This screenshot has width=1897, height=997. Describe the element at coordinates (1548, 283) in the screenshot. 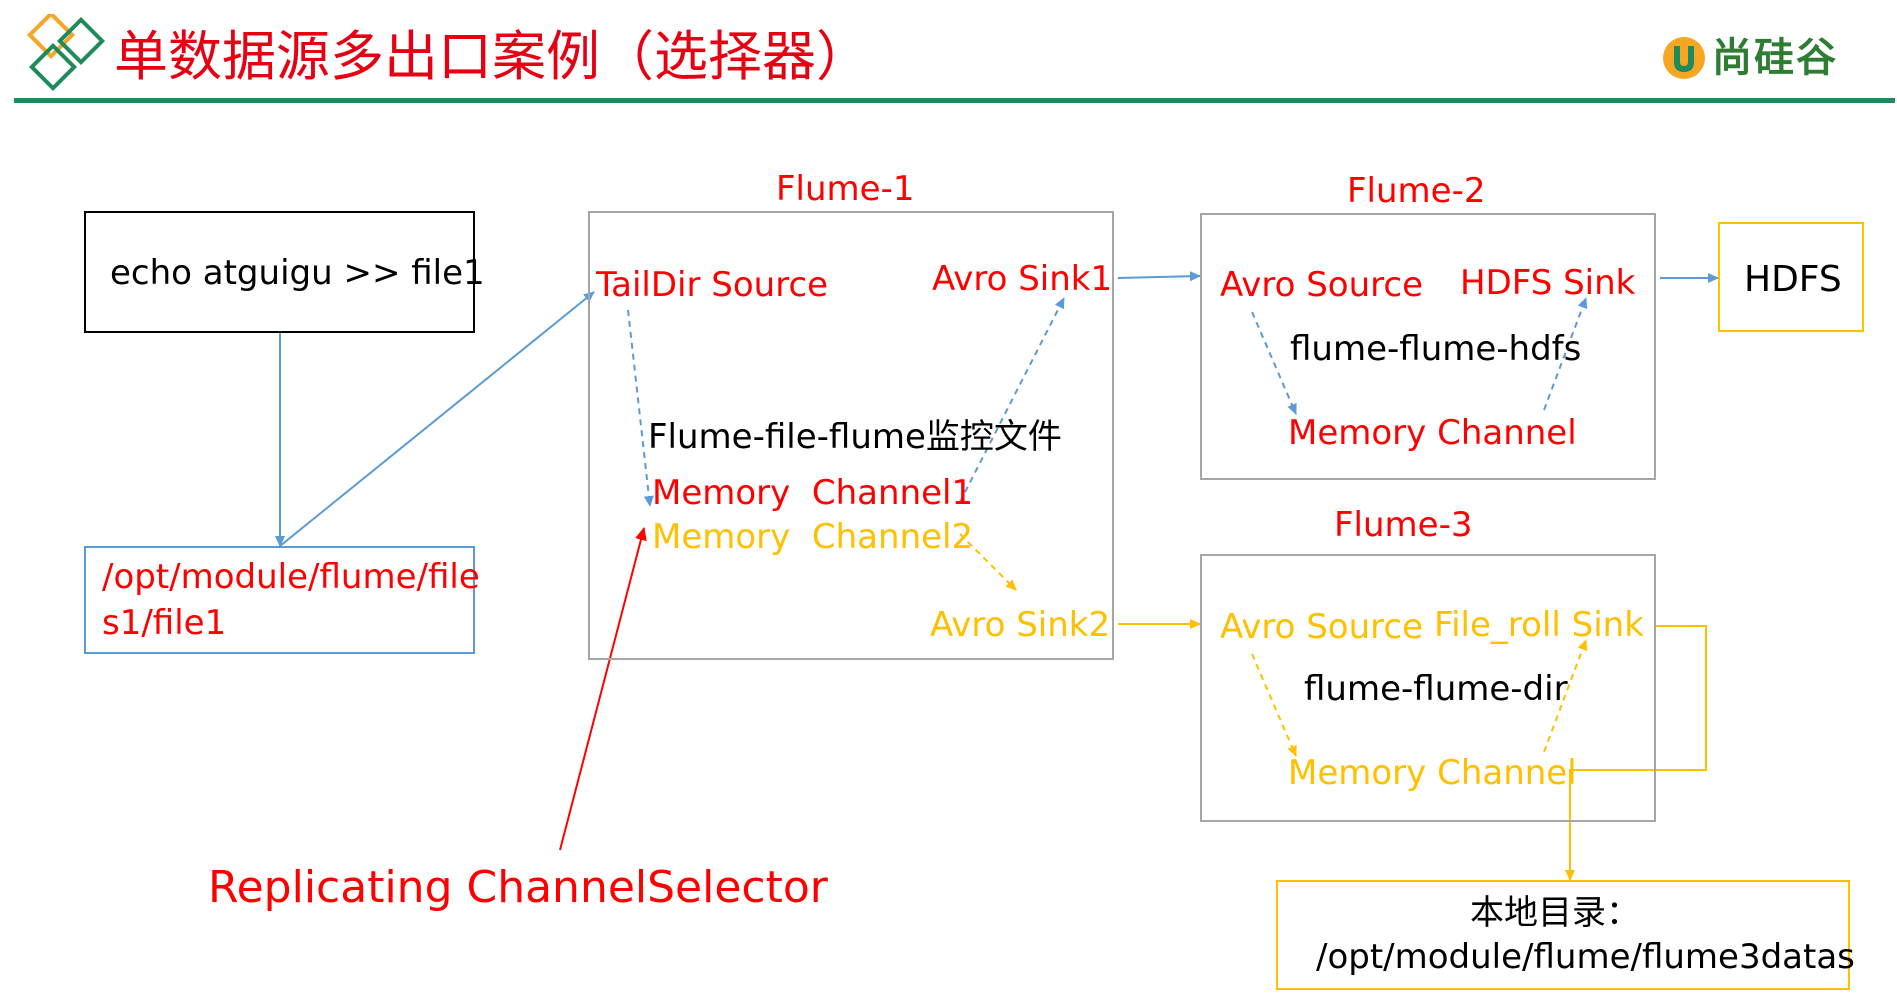

I see `flume2-hdfs-sink: HDFS Sink` at that location.